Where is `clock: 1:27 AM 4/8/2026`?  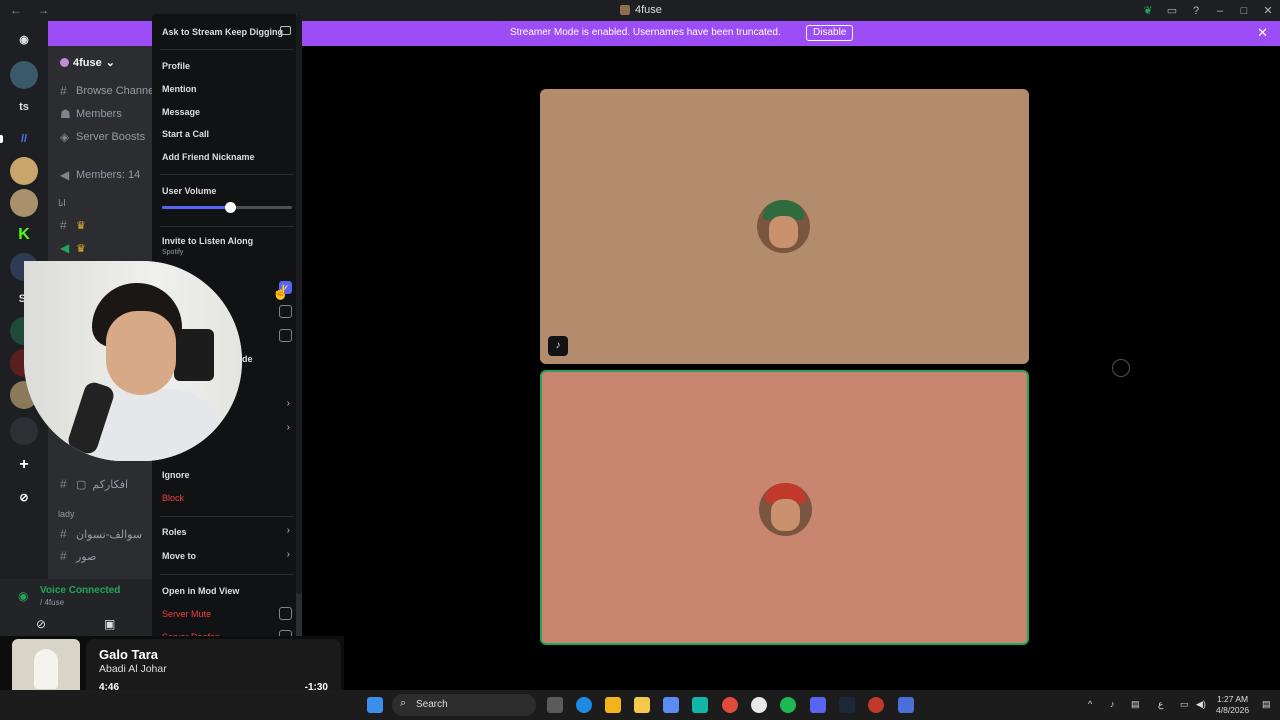
clock: 1:27 AM 4/8/2026 is located at coordinates (1232, 705).